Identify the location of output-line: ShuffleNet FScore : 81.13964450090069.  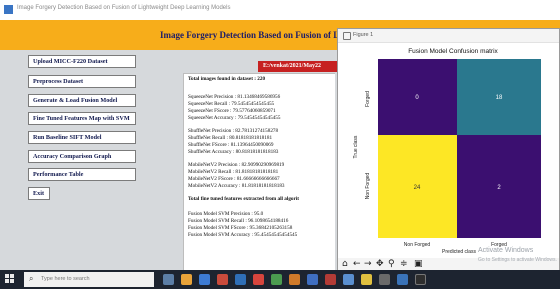
(231, 145).